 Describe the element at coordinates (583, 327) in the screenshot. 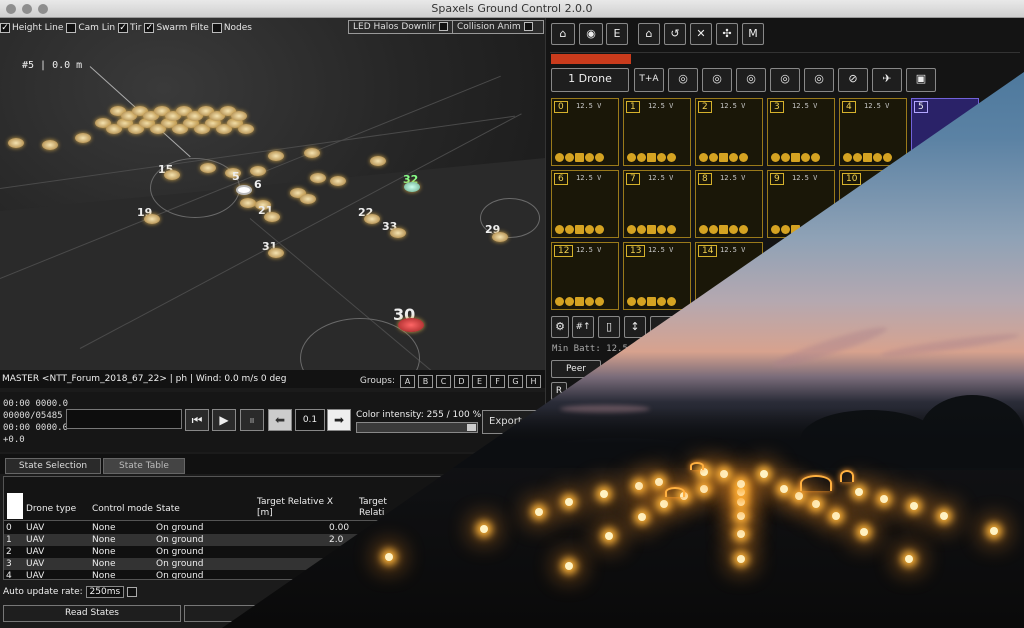

I see `sort-icon: #↑` at that location.